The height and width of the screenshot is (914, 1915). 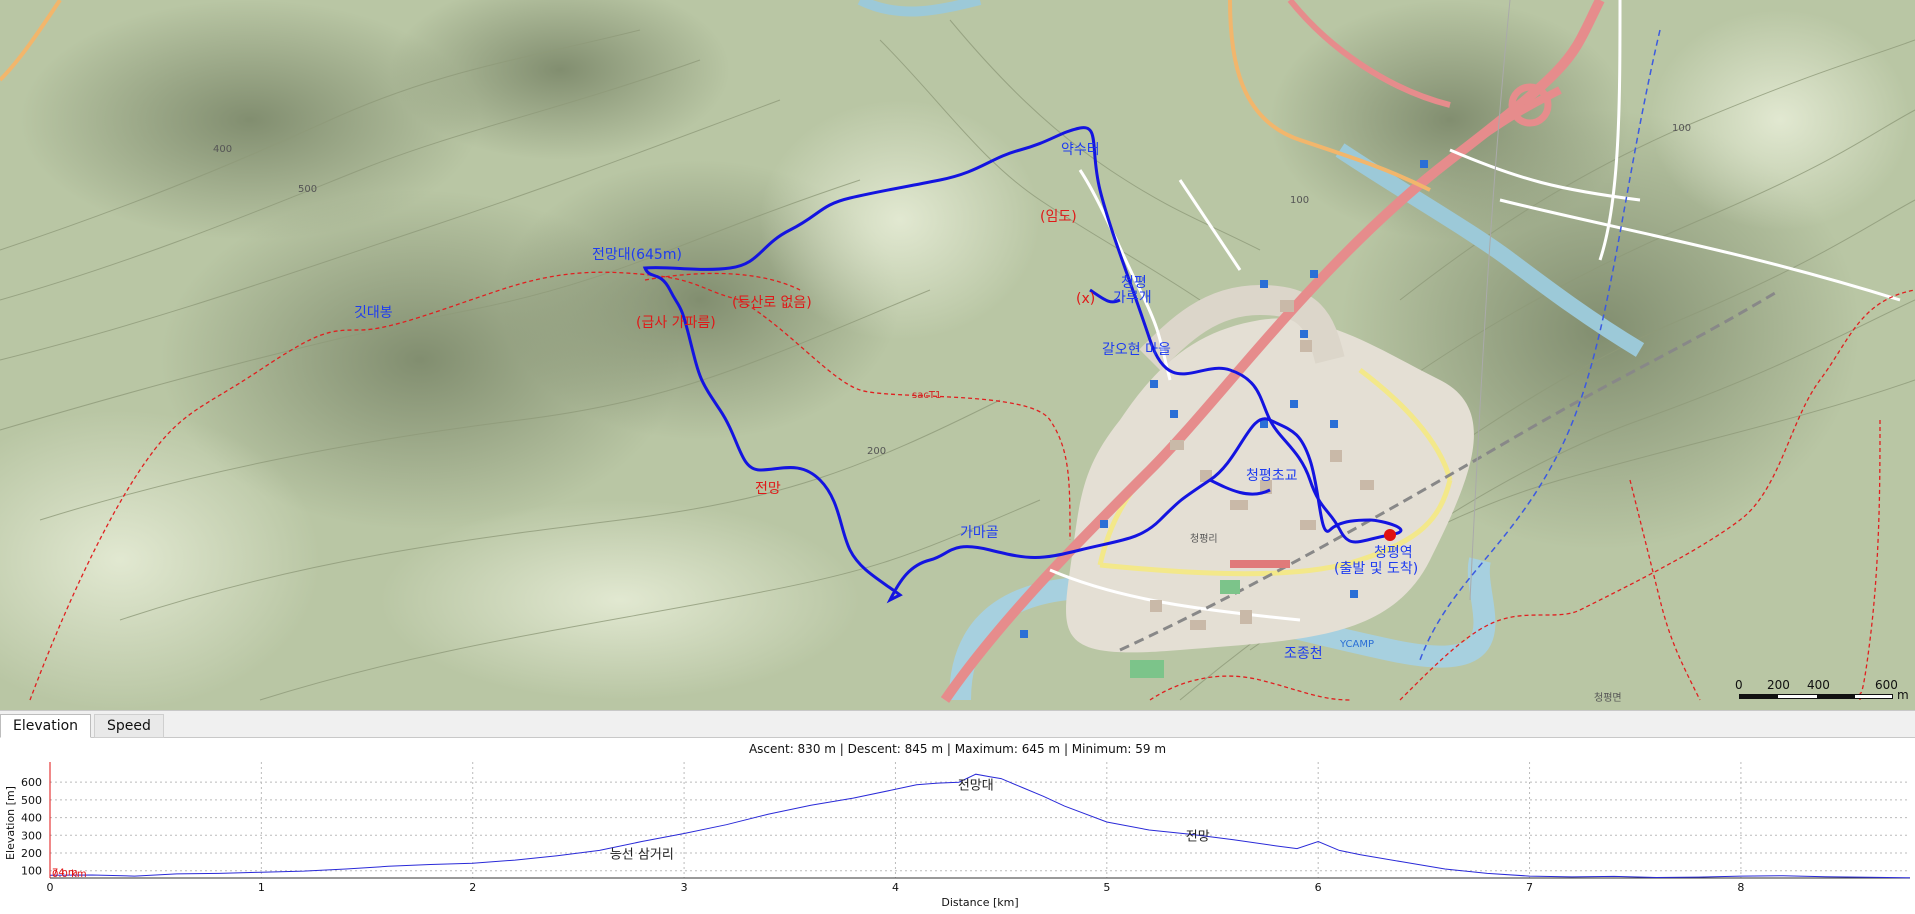 What do you see at coordinates (1740, 887) in the screenshot?
I see `x-tick-label: 8` at bounding box center [1740, 887].